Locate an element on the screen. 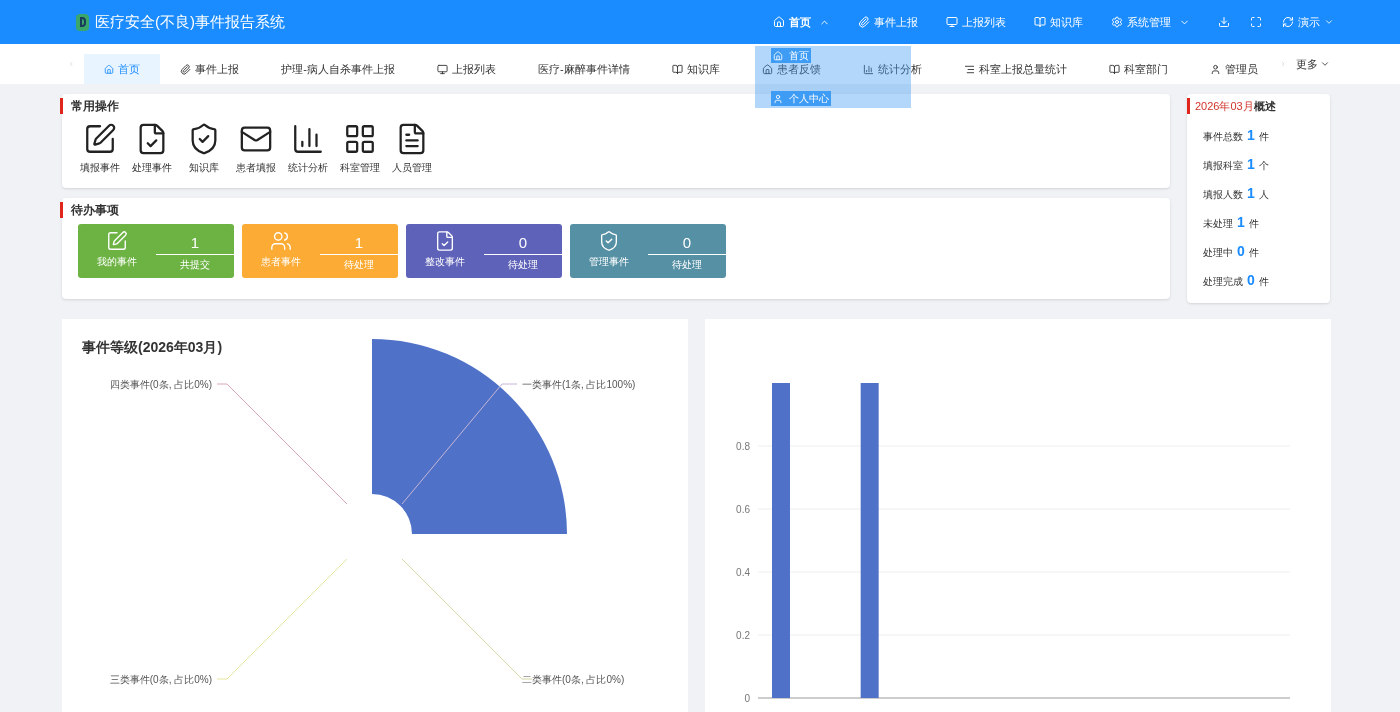 This screenshot has width=1400, height=712. tab: 科室部门 is located at coordinates (1138, 69).